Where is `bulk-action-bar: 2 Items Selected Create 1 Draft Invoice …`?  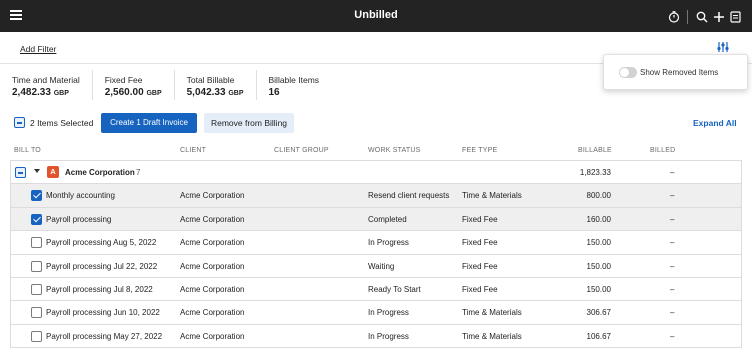 bulk-action-bar: 2 Items Selected Create 1 Draft Invoice … is located at coordinates (376, 123).